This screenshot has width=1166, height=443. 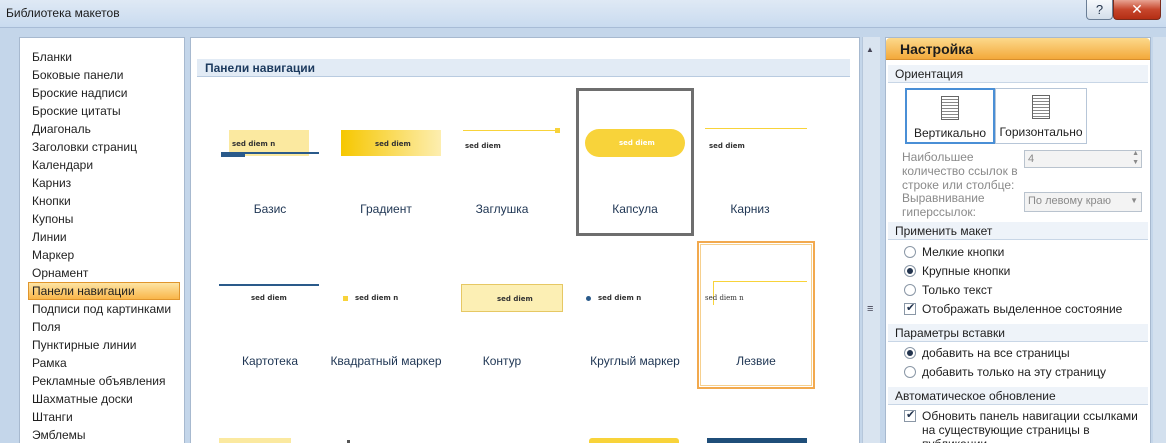 I want to click on radio-all-pages-label: добавить на все страницы, so click(x=996, y=353).